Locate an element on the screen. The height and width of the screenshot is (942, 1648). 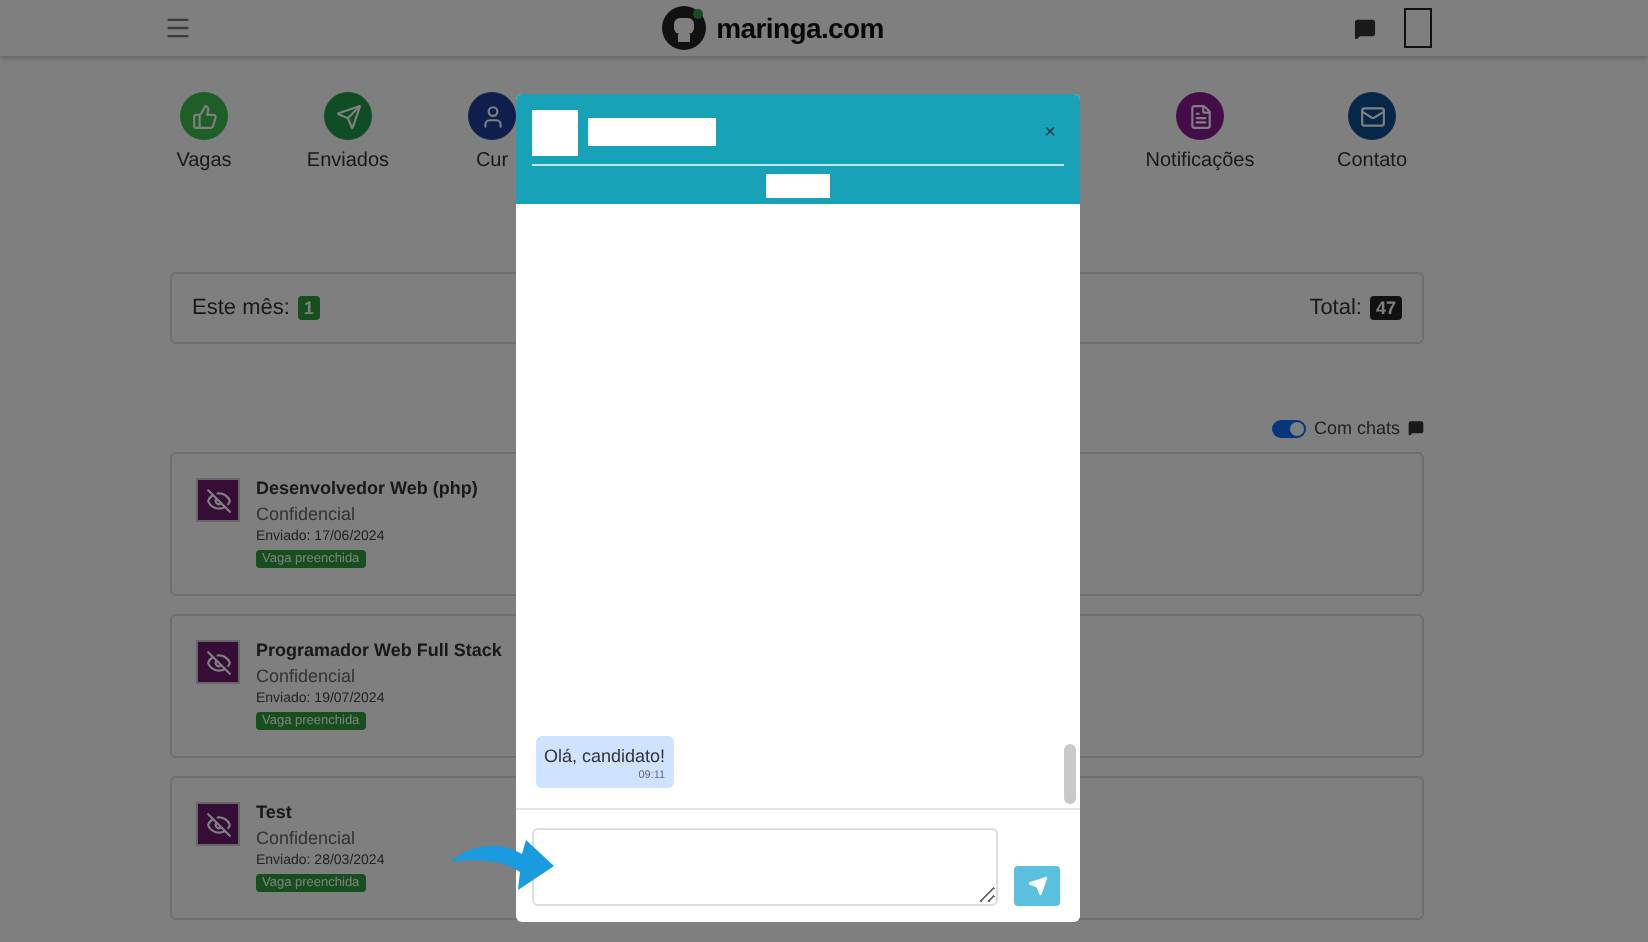
nav-link: Vagas is located at coordinates (204, 132).